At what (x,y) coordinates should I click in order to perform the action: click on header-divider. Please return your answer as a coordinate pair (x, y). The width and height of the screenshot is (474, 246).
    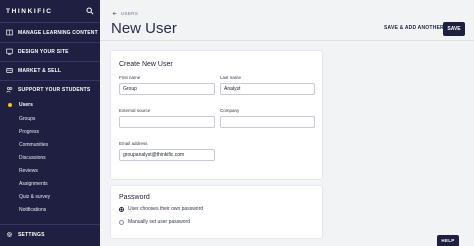
    Looking at the image, I should click on (287, 40).